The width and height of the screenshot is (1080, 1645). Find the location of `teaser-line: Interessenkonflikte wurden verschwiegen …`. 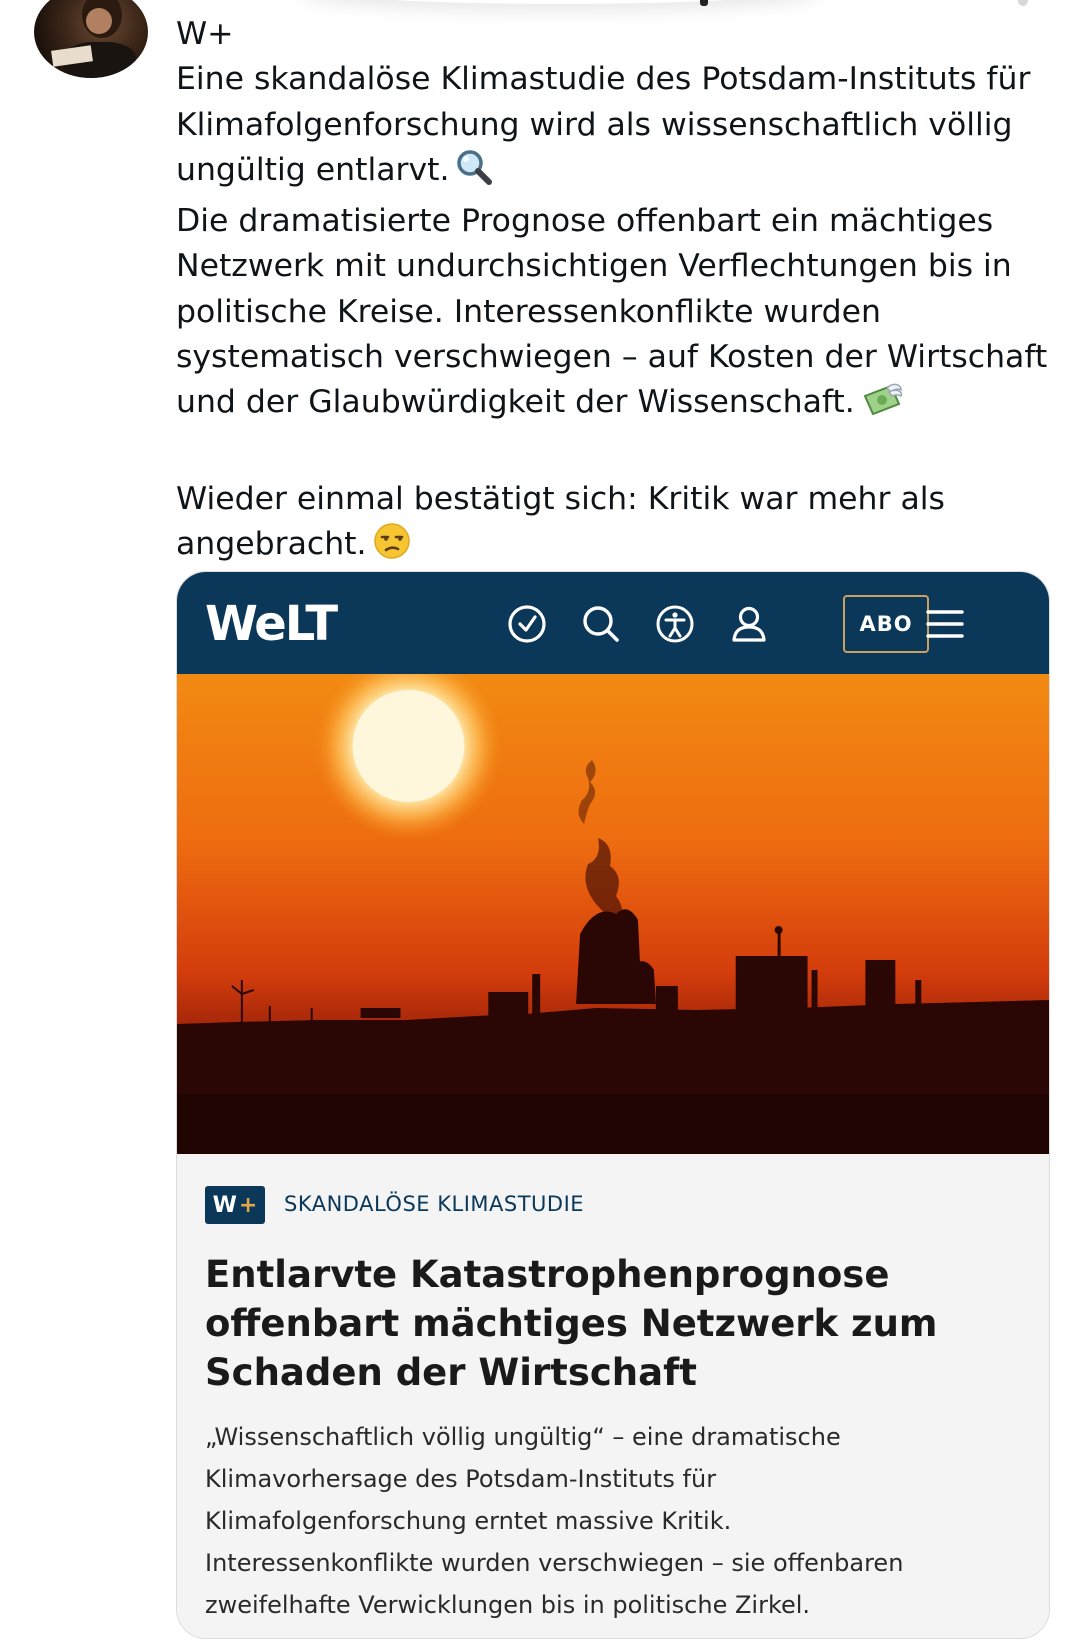

teaser-line: Interessenkonflikte wurden verschwiegen … is located at coordinates (554, 1563).